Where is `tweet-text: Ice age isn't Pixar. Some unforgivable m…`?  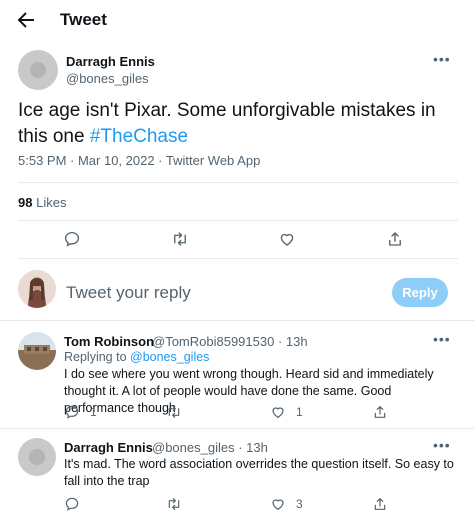
tweet-text: Ice age isn't Pixar. Some unforgivable m… is located at coordinates (238, 124).